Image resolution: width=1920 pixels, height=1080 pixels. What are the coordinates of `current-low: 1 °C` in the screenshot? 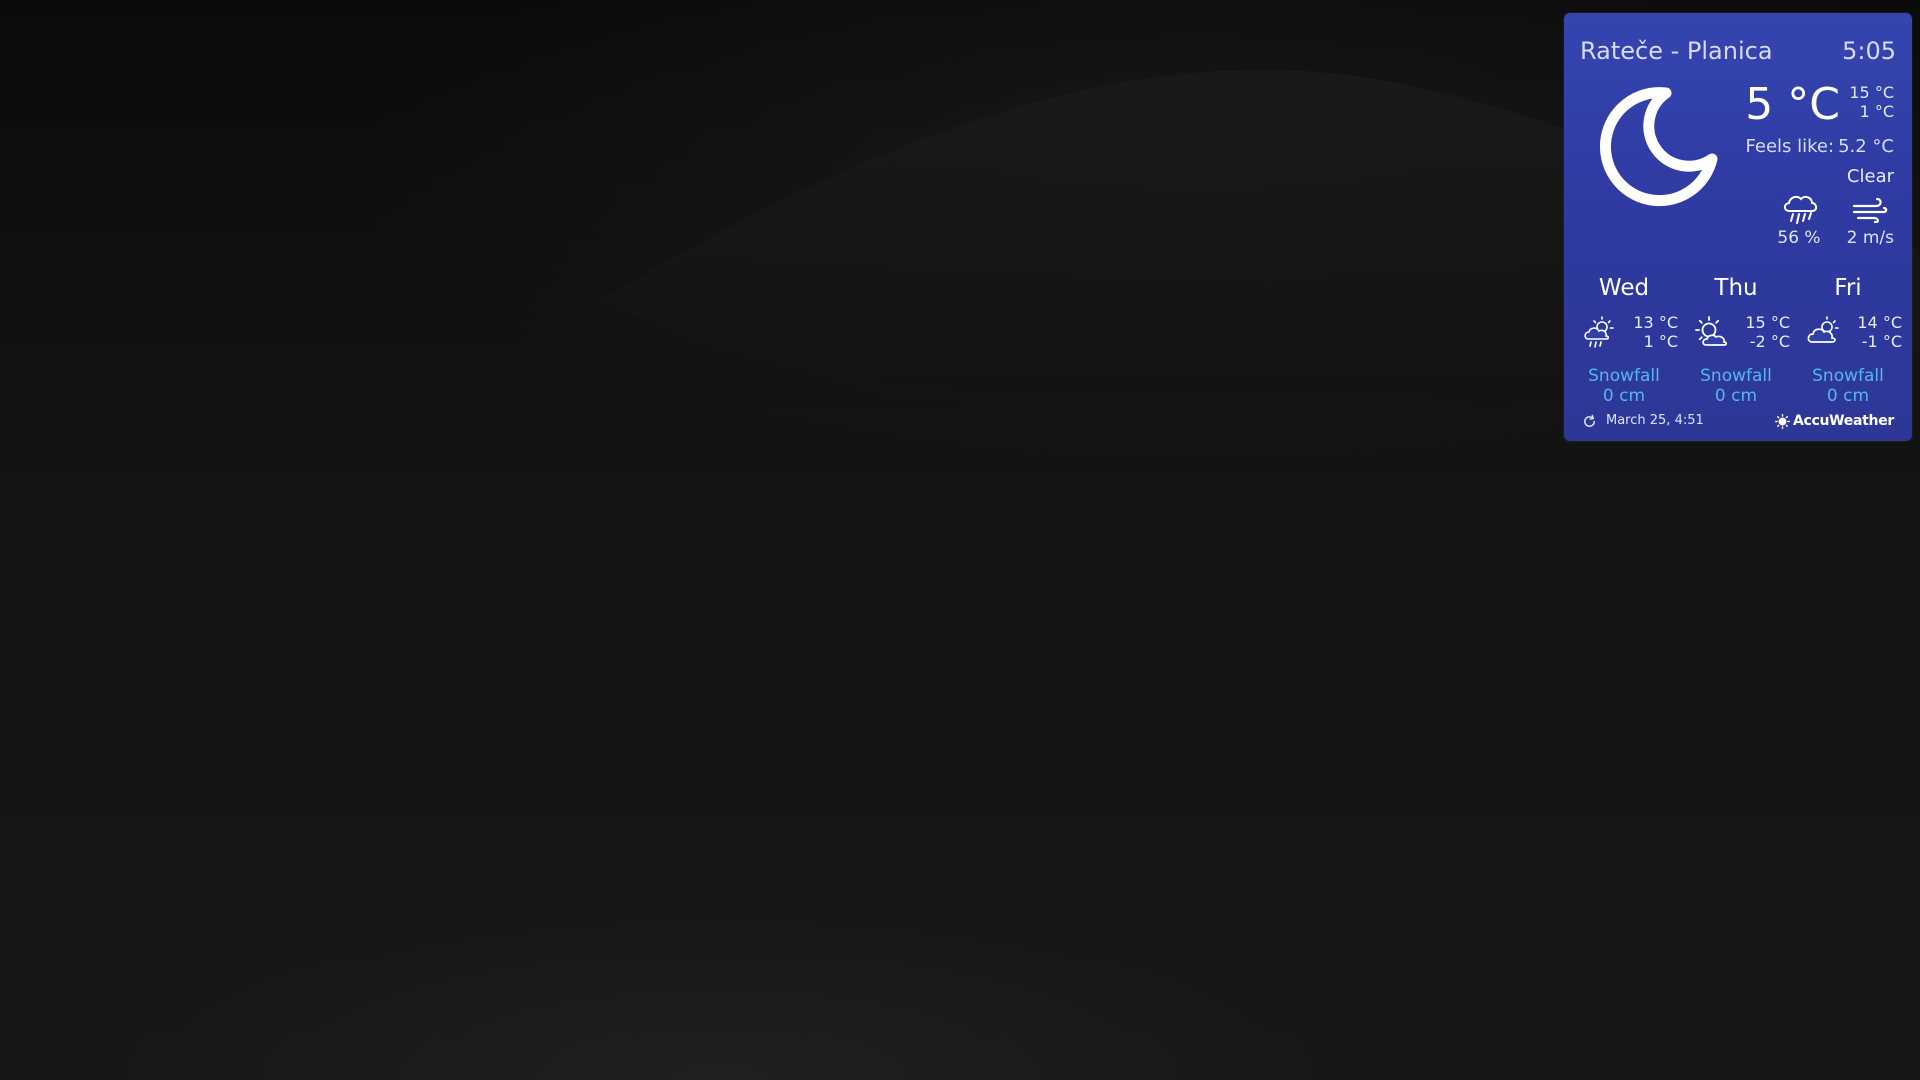 It's located at (1876, 111).